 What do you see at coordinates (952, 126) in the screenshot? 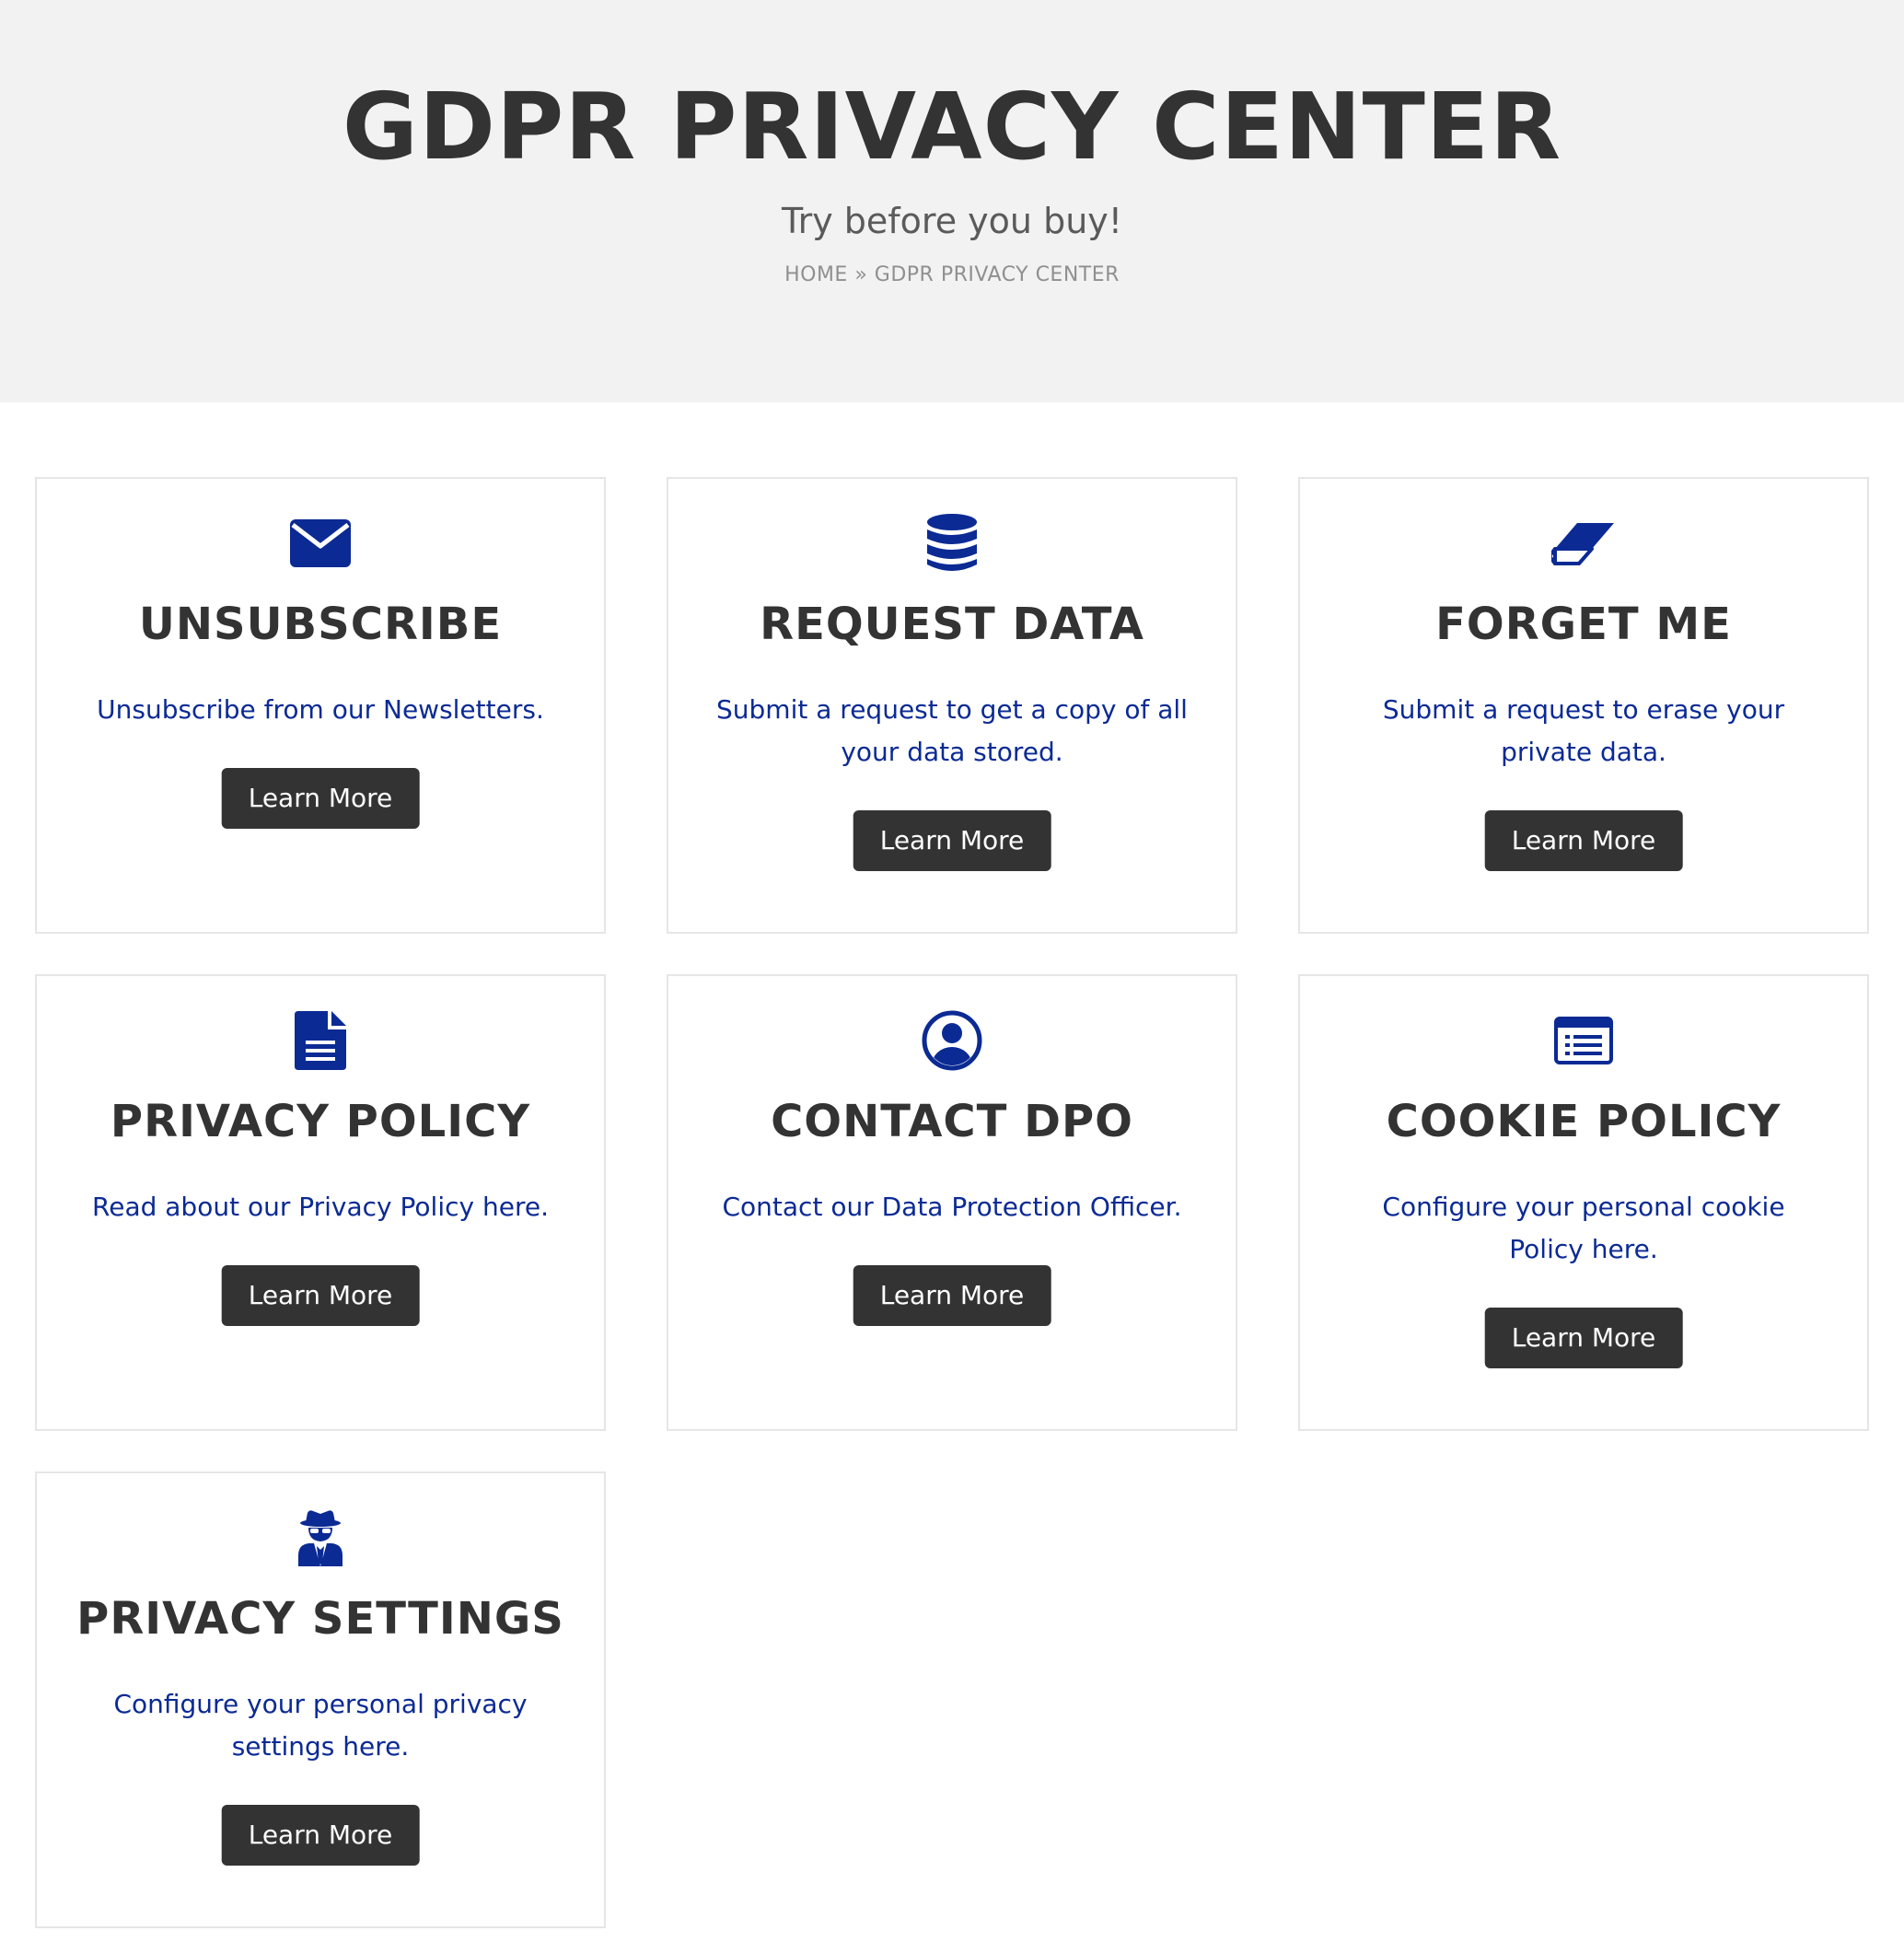
I see `page-title: GDPR PRIVACY CENTER` at bounding box center [952, 126].